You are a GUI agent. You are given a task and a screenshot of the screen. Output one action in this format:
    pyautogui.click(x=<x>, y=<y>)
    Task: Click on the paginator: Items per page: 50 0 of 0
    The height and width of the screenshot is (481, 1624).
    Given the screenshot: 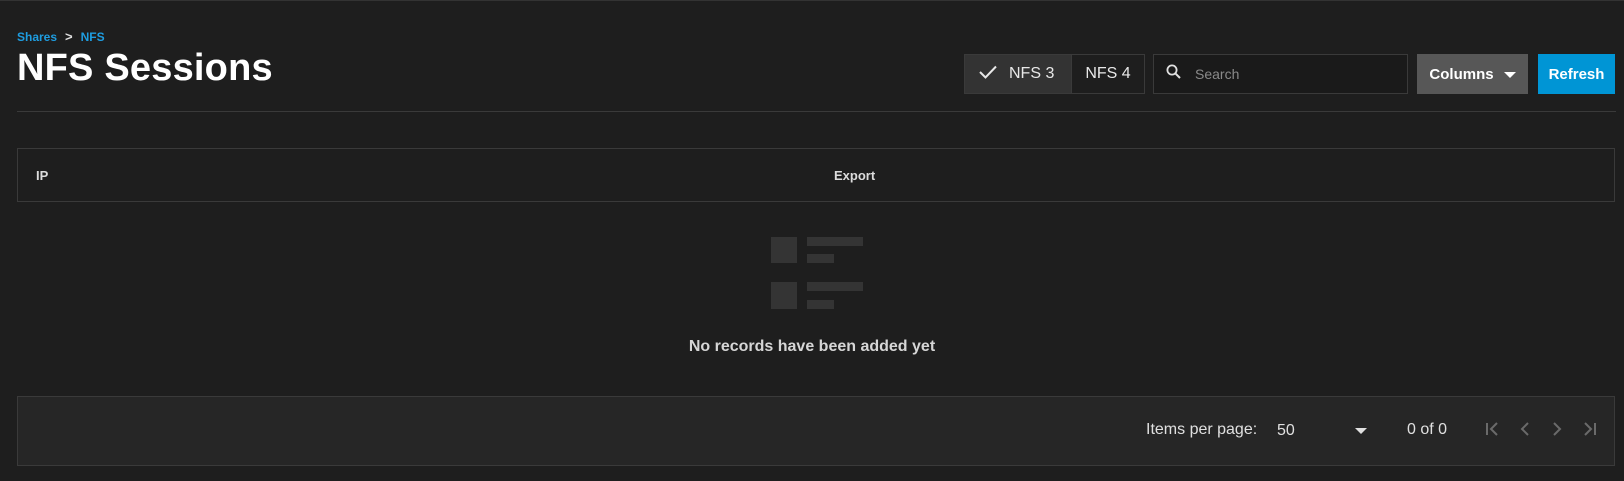 What is the action you would take?
    pyautogui.click(x=816, y=431)
    